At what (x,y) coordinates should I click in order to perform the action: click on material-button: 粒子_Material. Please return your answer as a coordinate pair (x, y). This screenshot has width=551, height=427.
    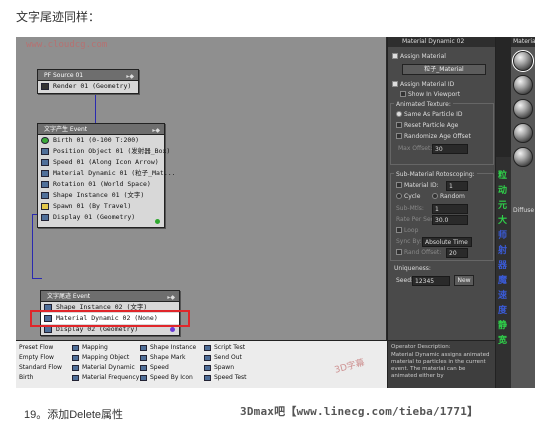
    Looking at the image, I should click on (444, 69).